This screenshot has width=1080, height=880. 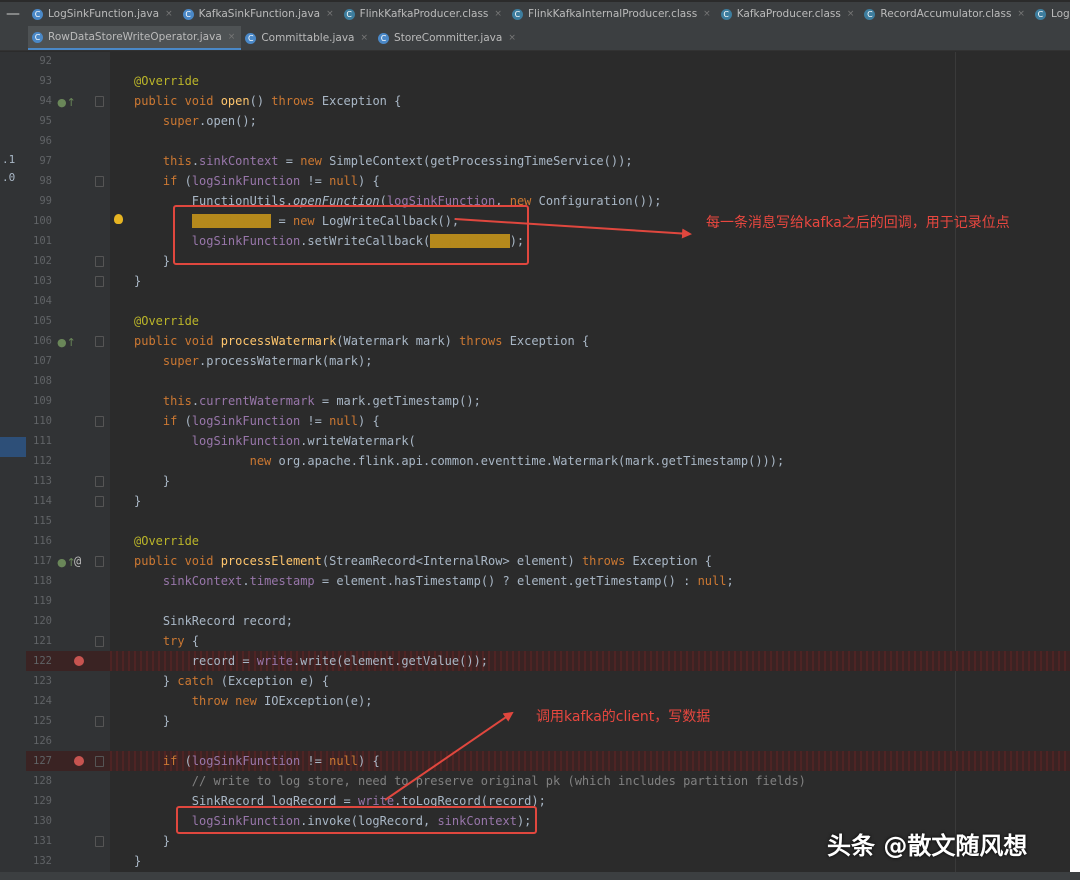 What do you see at coordinates (858, 223) in the screenshot?
I see `annotation-callback: 每一条消息写给kafka之后的回调，用于记录位点` at bounding box center [858, 223].